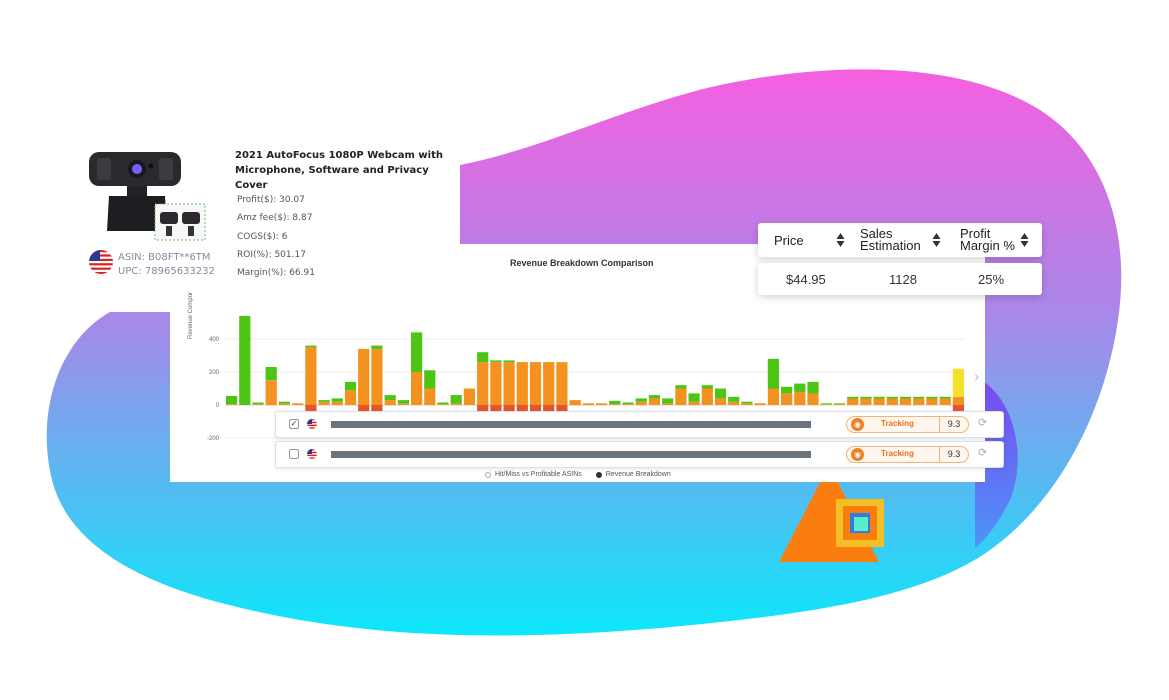  Describe the element at coordinates (840, 240) in the screenshot. I see `sort-price-icon` at that location.